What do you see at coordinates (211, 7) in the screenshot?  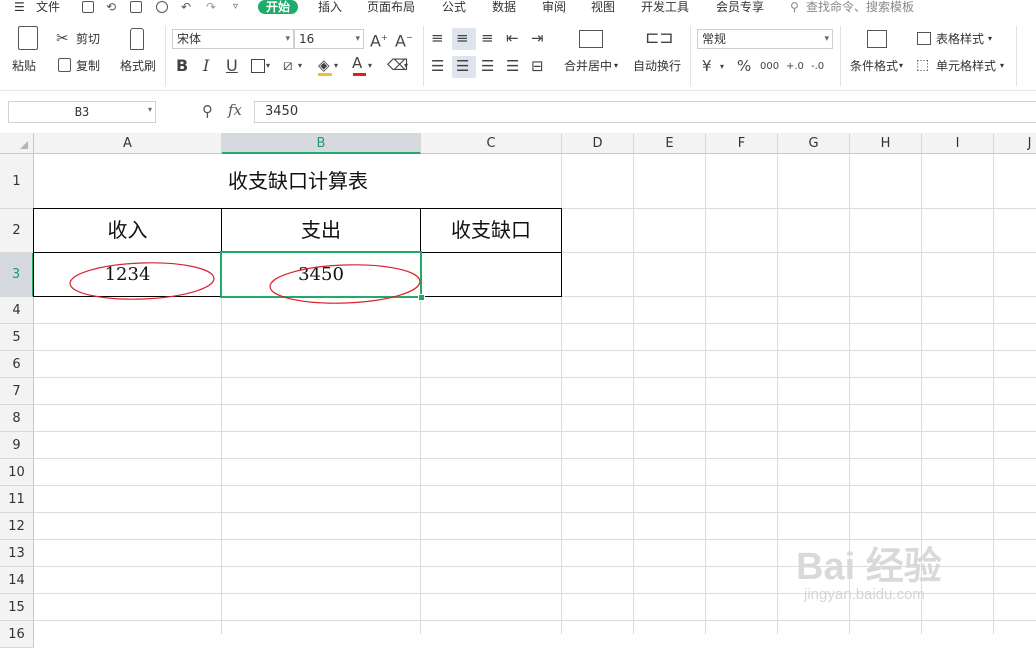 I see `redo-icon: ↷` at bounding box center [211, 7].